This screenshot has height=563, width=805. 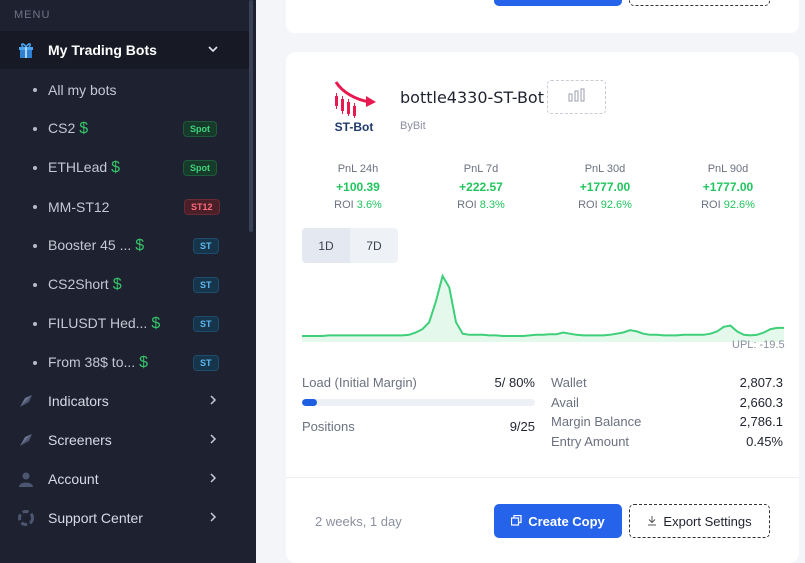 What do you see at coordinates (328, 426) in the screenshot?
I see `positions-label: Positions` at bounding box center [328, 426].